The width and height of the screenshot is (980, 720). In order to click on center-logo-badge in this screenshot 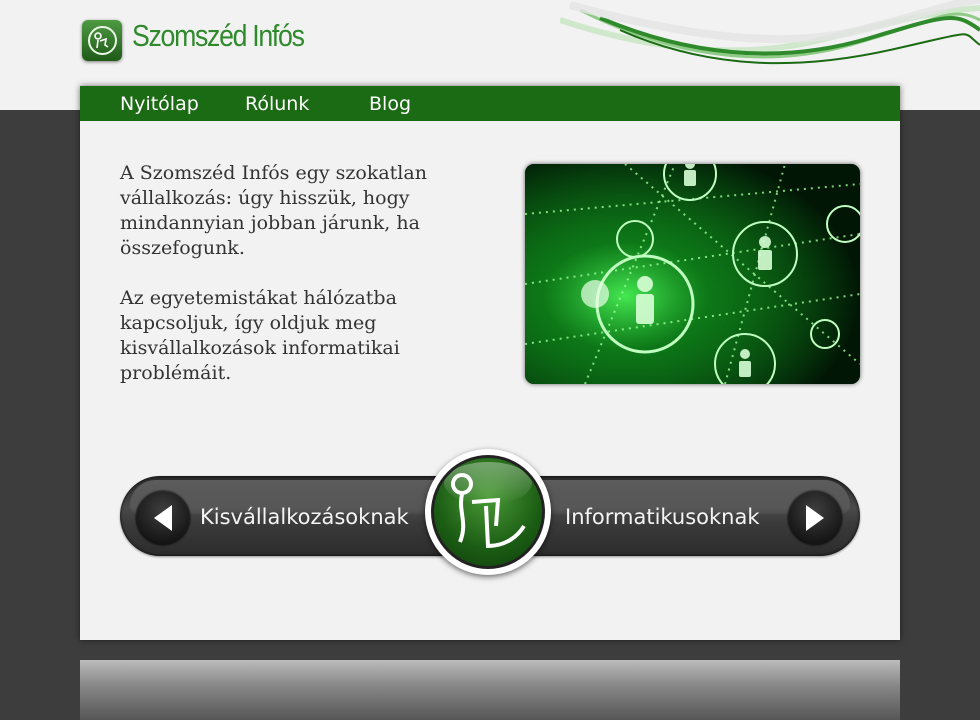, I will do `click(488, 512)`.